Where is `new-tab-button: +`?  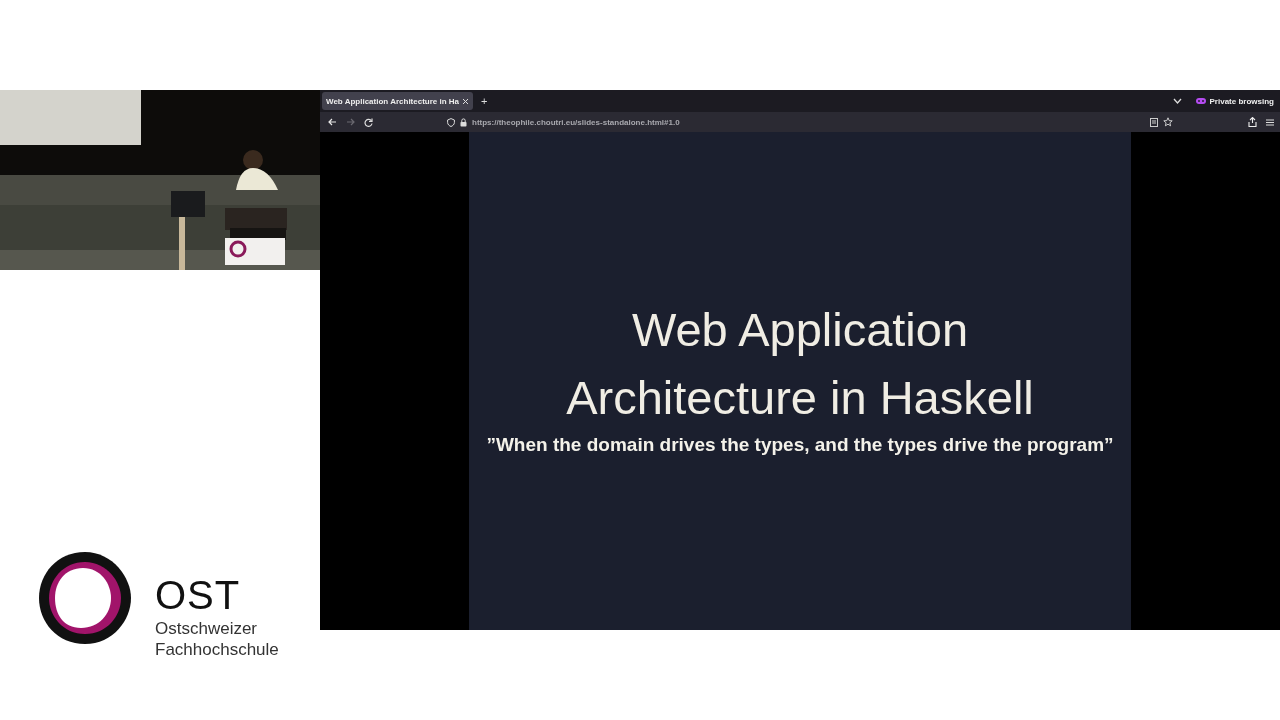 new-tab-button: + is located at coordinates (484, 101).